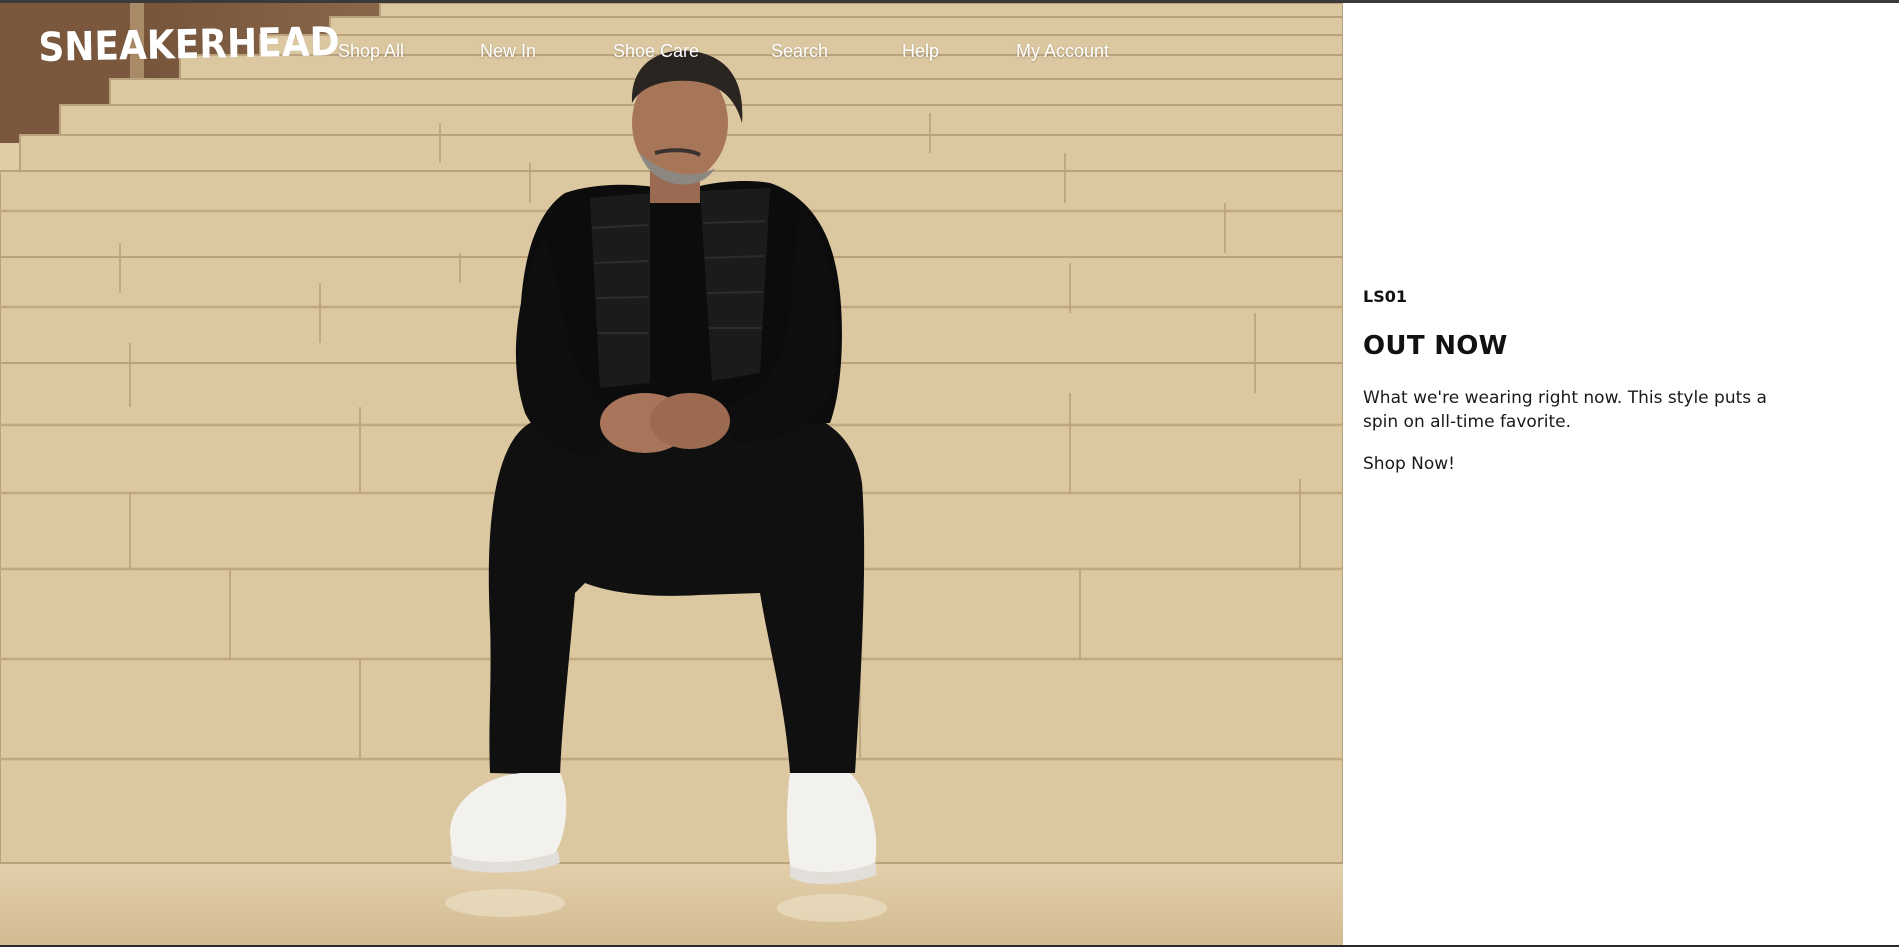  What do you see at coordinates (189, 45) in the screenshot?
I see `brand-logo: SNEAKERHEAD` at bounding box center [189, 45].